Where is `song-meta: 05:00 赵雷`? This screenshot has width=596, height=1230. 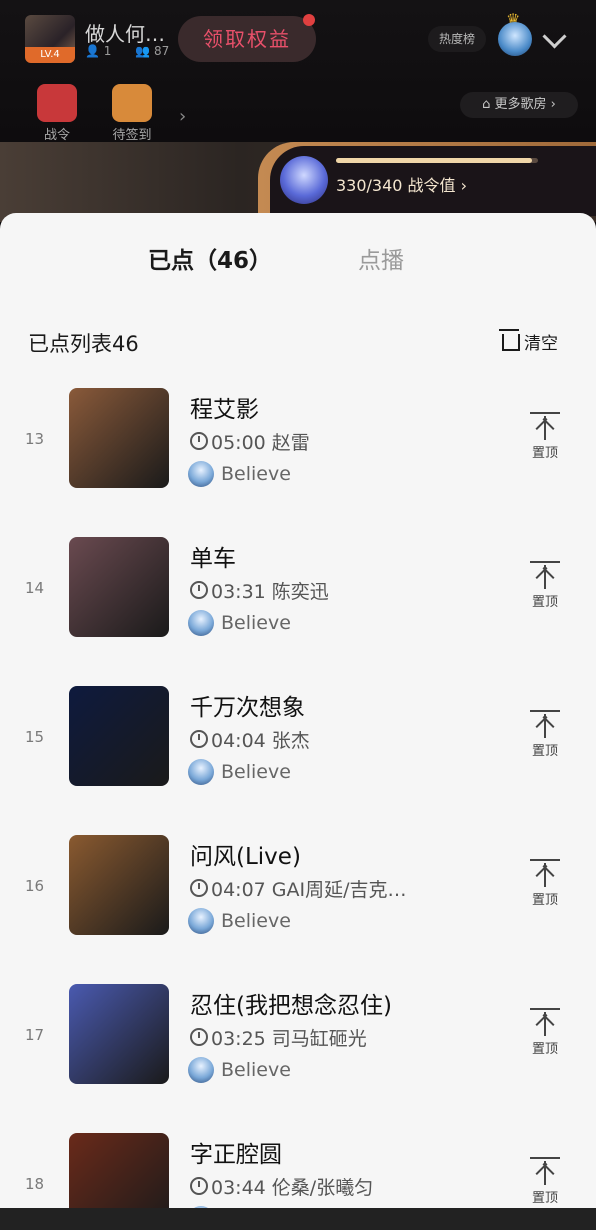
song-meta: 05:00 赵雷 is located at coordinates (250, 441).